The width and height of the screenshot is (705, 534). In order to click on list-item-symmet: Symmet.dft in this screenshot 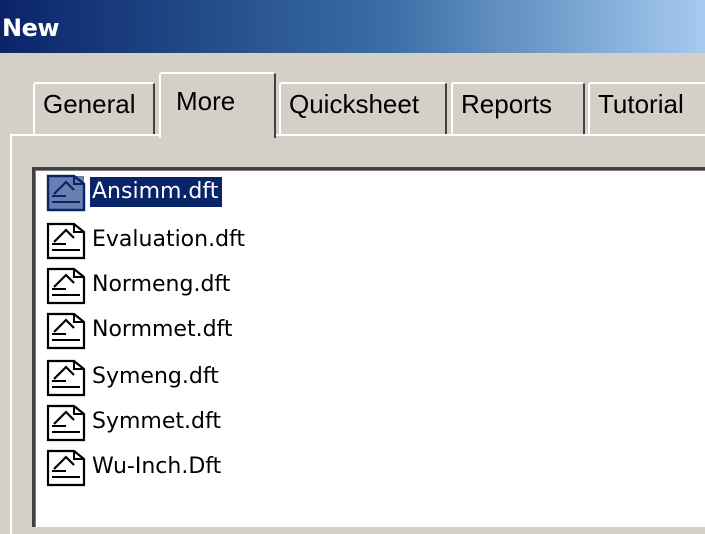, I will do `click(134, 422)`.